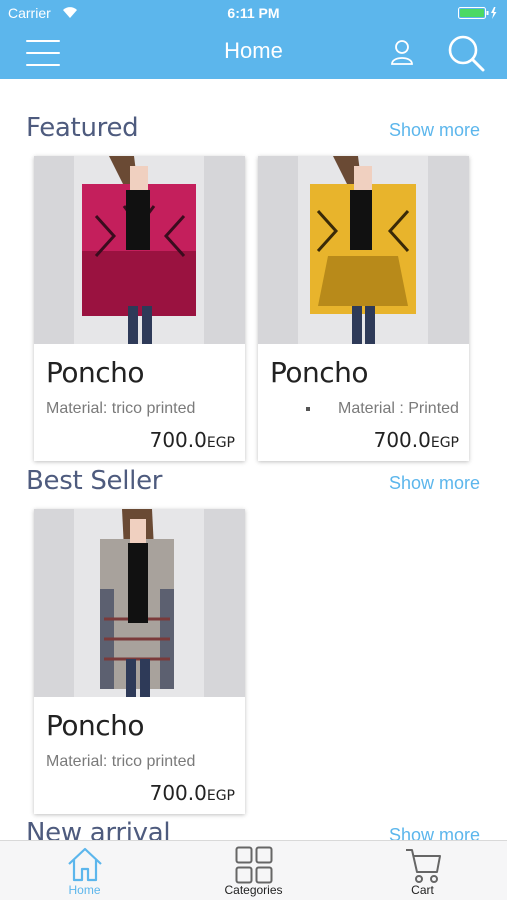  I want to click on tab-categories: Categories, so click(253, 870).